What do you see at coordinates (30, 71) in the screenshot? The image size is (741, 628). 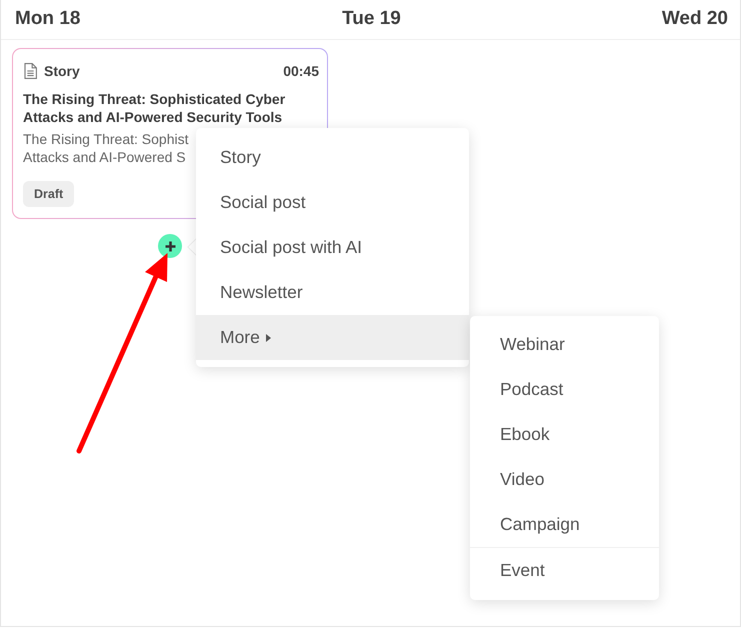 I see `document-icon` at bounding box center [30, 71].